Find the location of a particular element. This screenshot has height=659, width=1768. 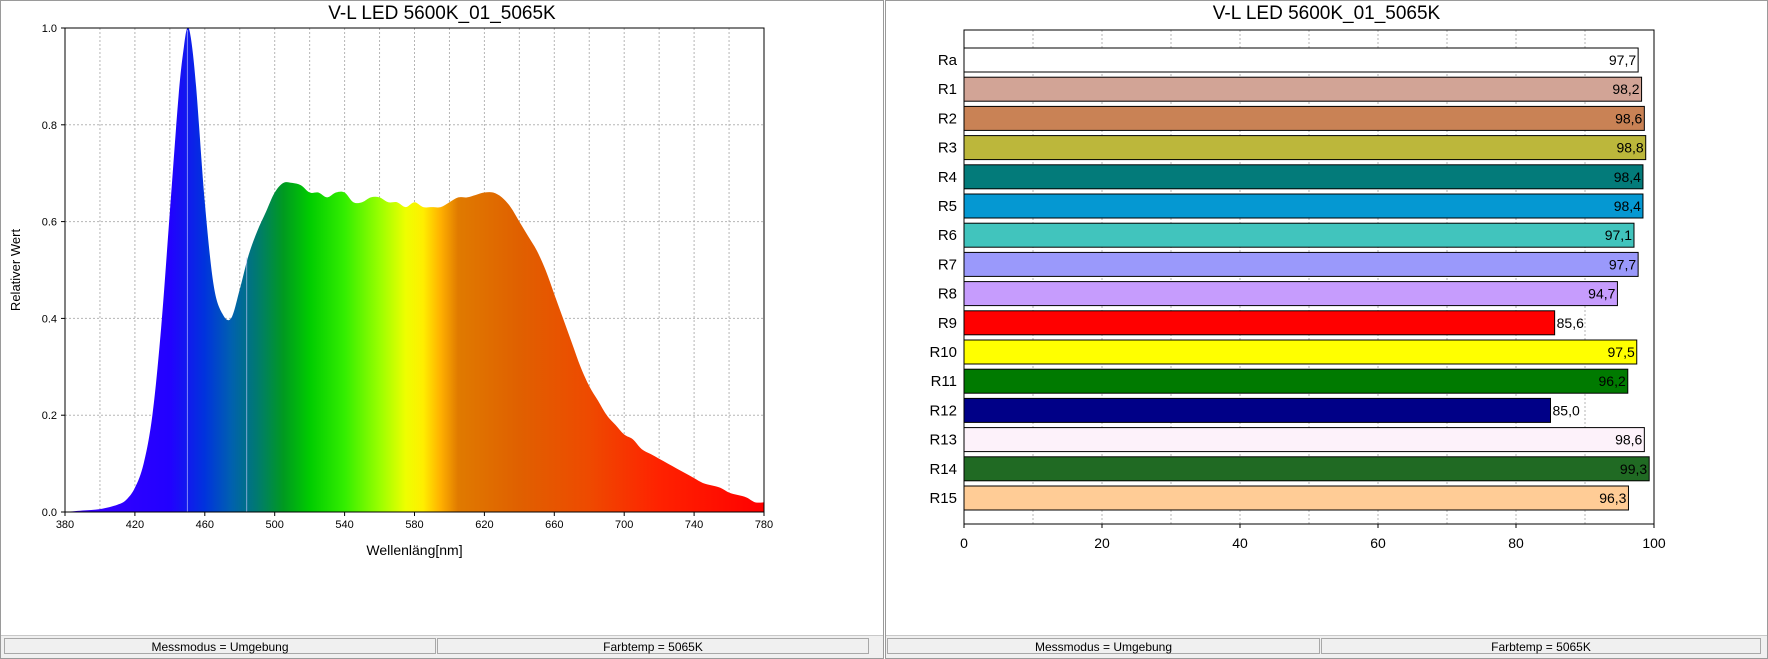

cri-bar-group: R11 96,2 is located at coordinates (1280, 381).